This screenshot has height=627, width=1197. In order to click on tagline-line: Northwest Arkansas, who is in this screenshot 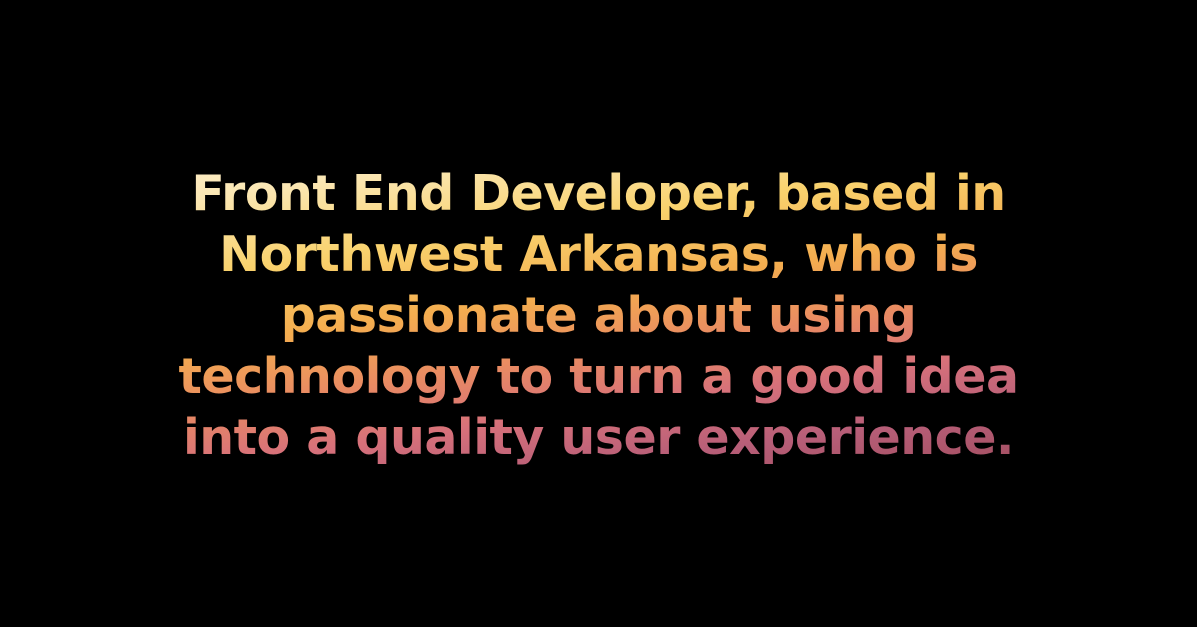, I will do `click(598, 254)`.